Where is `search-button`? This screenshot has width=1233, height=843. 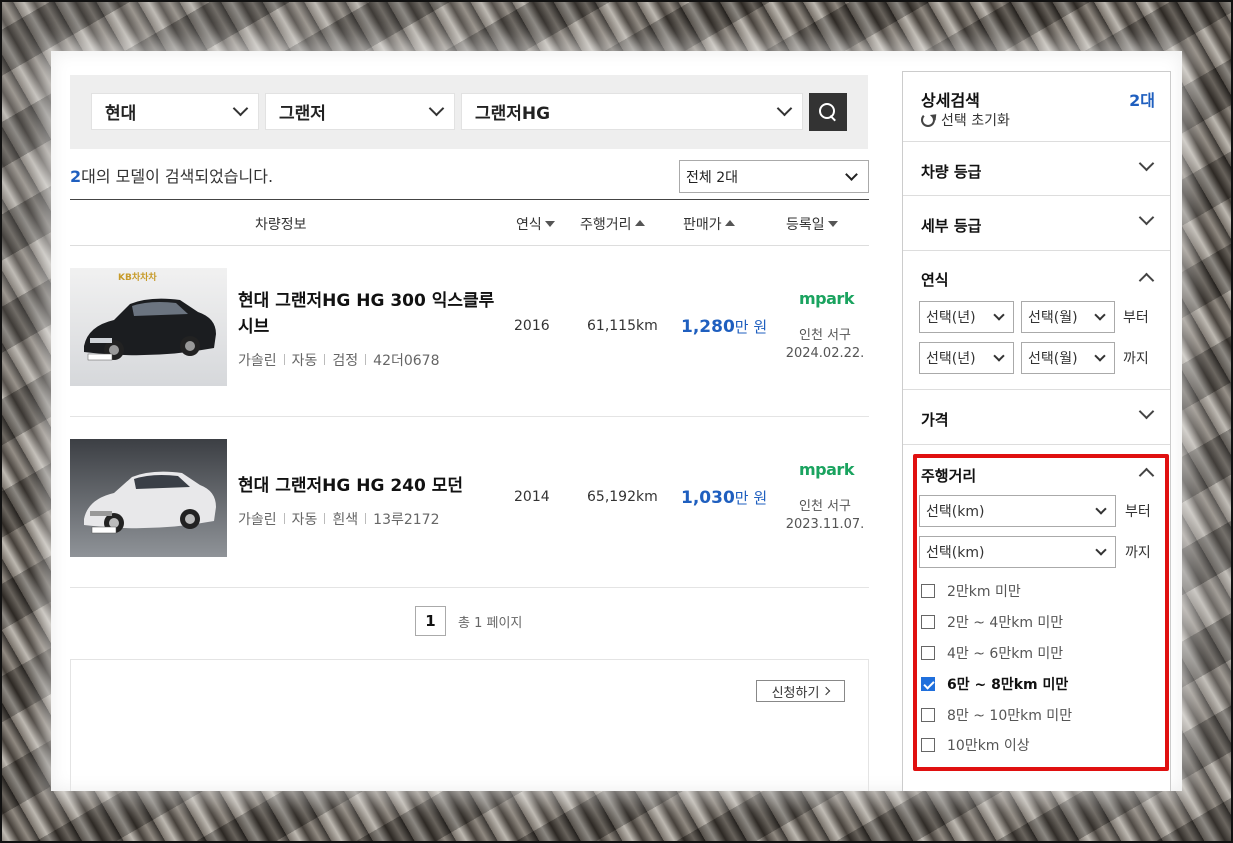 search-button is located at coordinates (828, 112).